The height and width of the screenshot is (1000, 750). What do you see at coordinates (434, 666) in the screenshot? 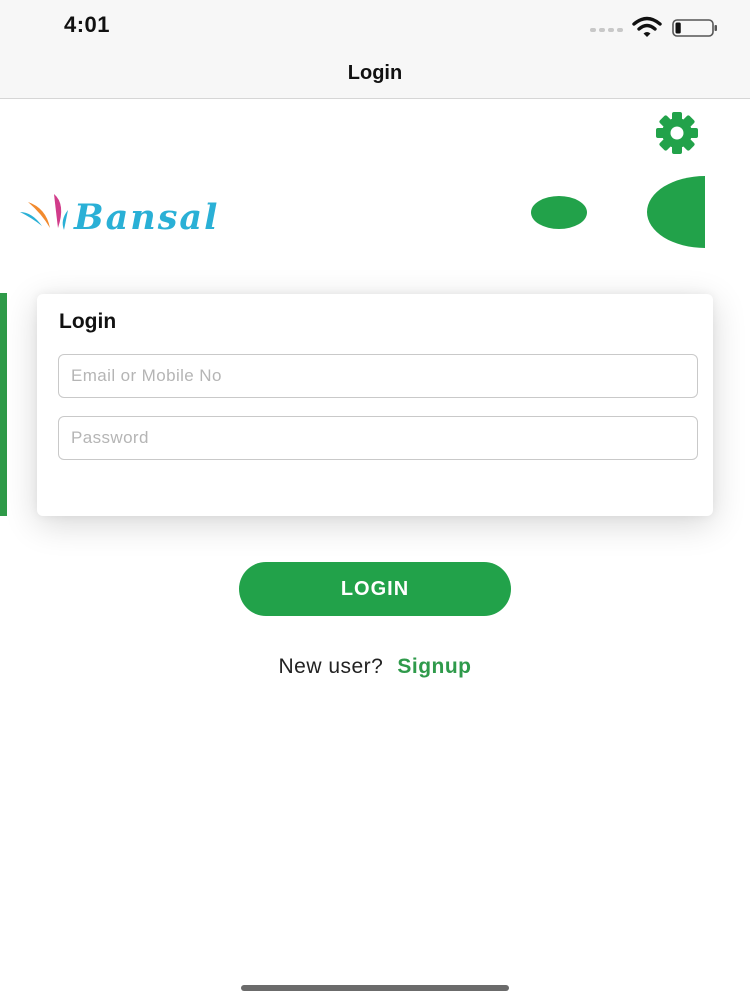
I see `signup-link: Signup` at bounding box center [434, 666].